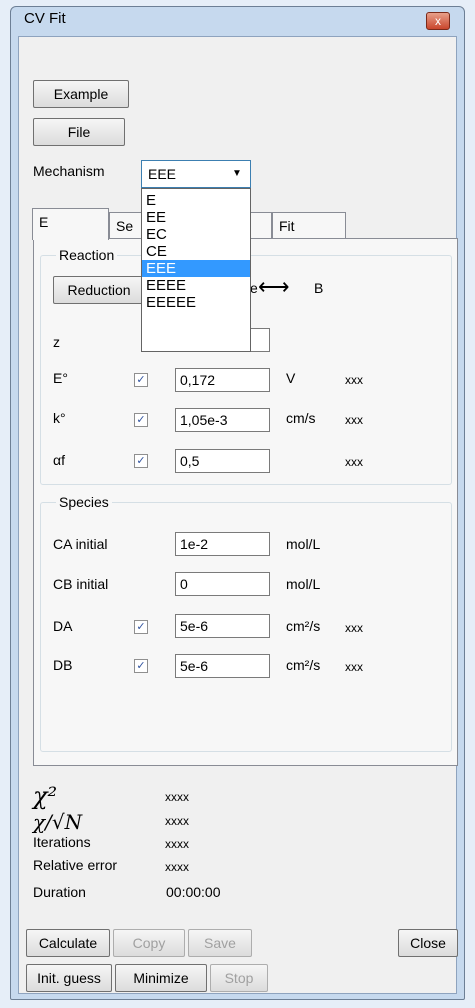  I want to click on mechanism-option: EC, so click(196, 234).